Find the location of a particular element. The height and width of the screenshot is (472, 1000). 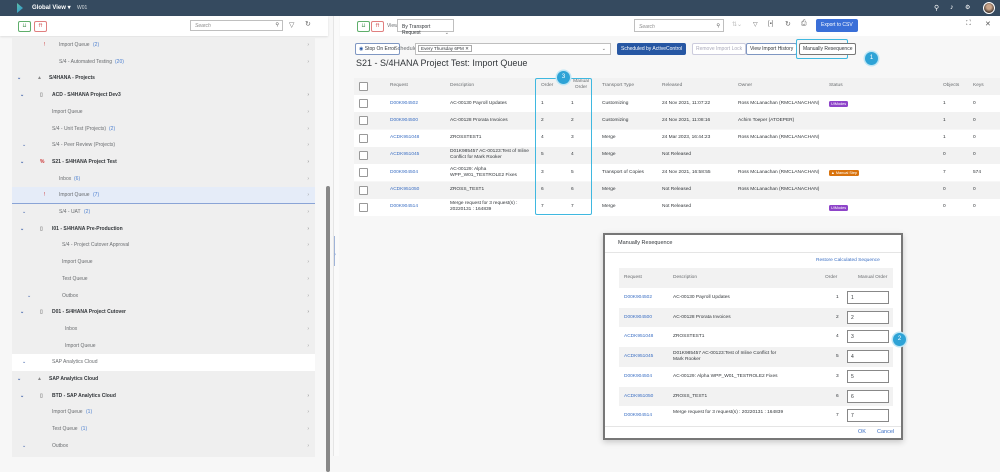

view-select: By Transport Request ⌄ is located at coordinates (425, 27).